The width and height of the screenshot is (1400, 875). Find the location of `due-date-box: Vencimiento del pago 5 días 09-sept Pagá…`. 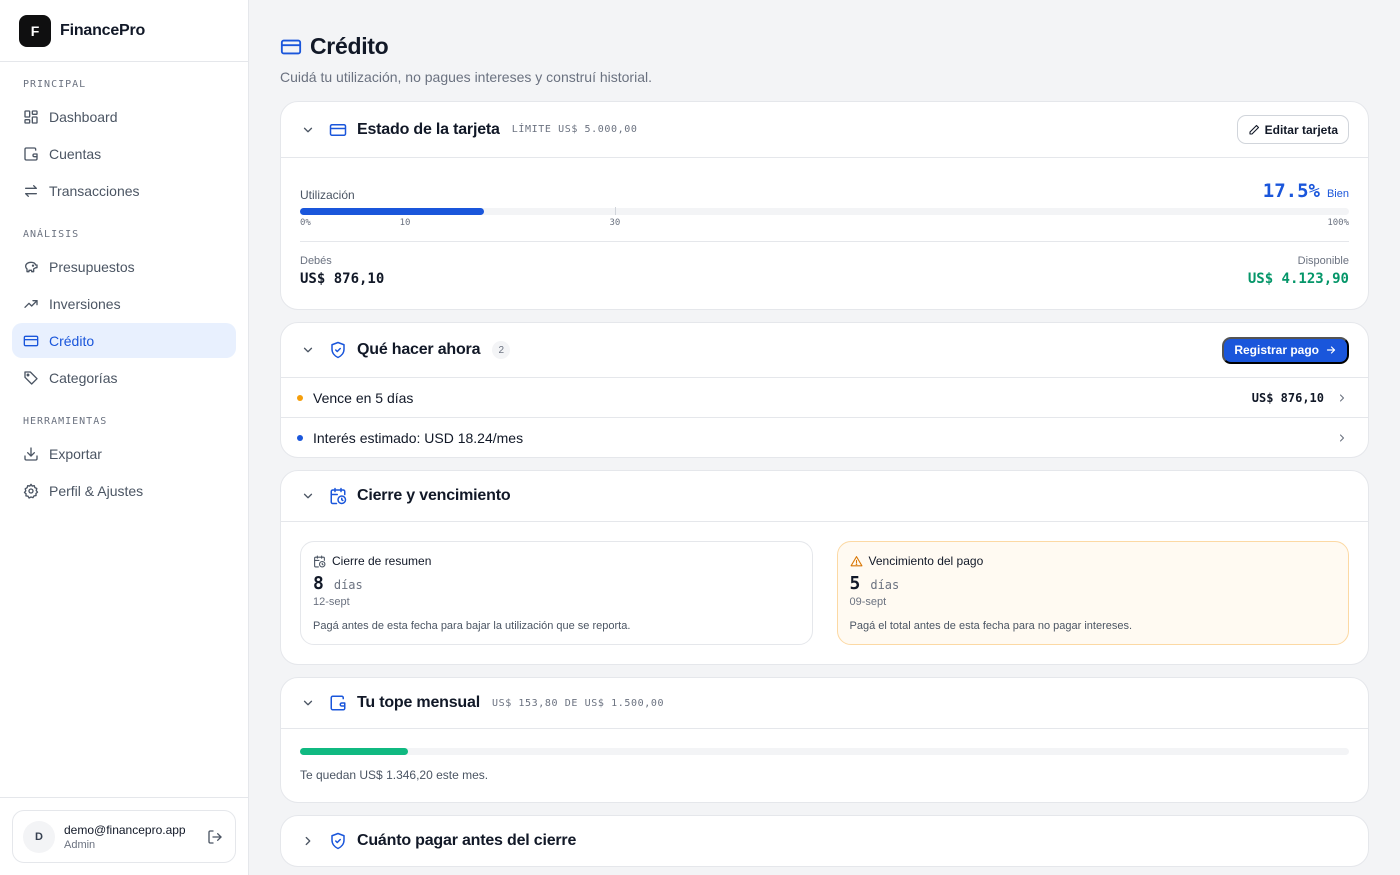

due-date-box: Vencimiento del pago 5 días 09-sept Pagá… is located at coordinates (1092, 593).